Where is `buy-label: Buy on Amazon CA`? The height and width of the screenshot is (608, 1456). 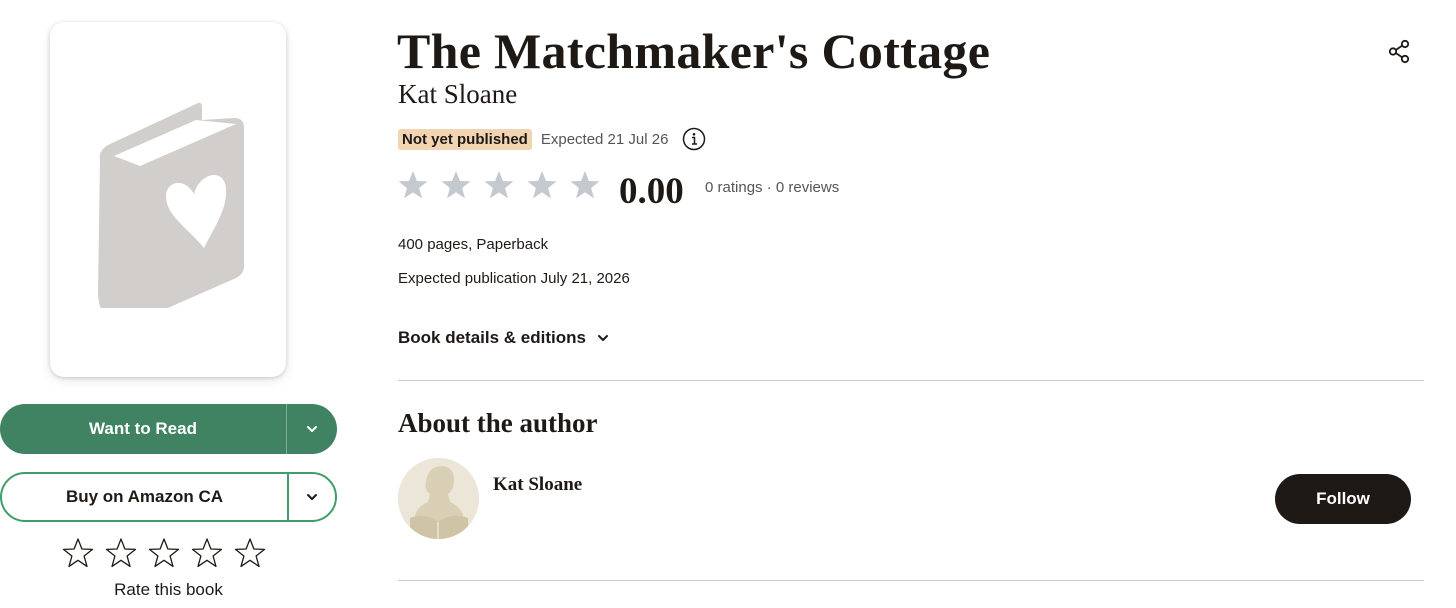 buy-label: Buy on Amazon CA is located at coordinates (145, 497).